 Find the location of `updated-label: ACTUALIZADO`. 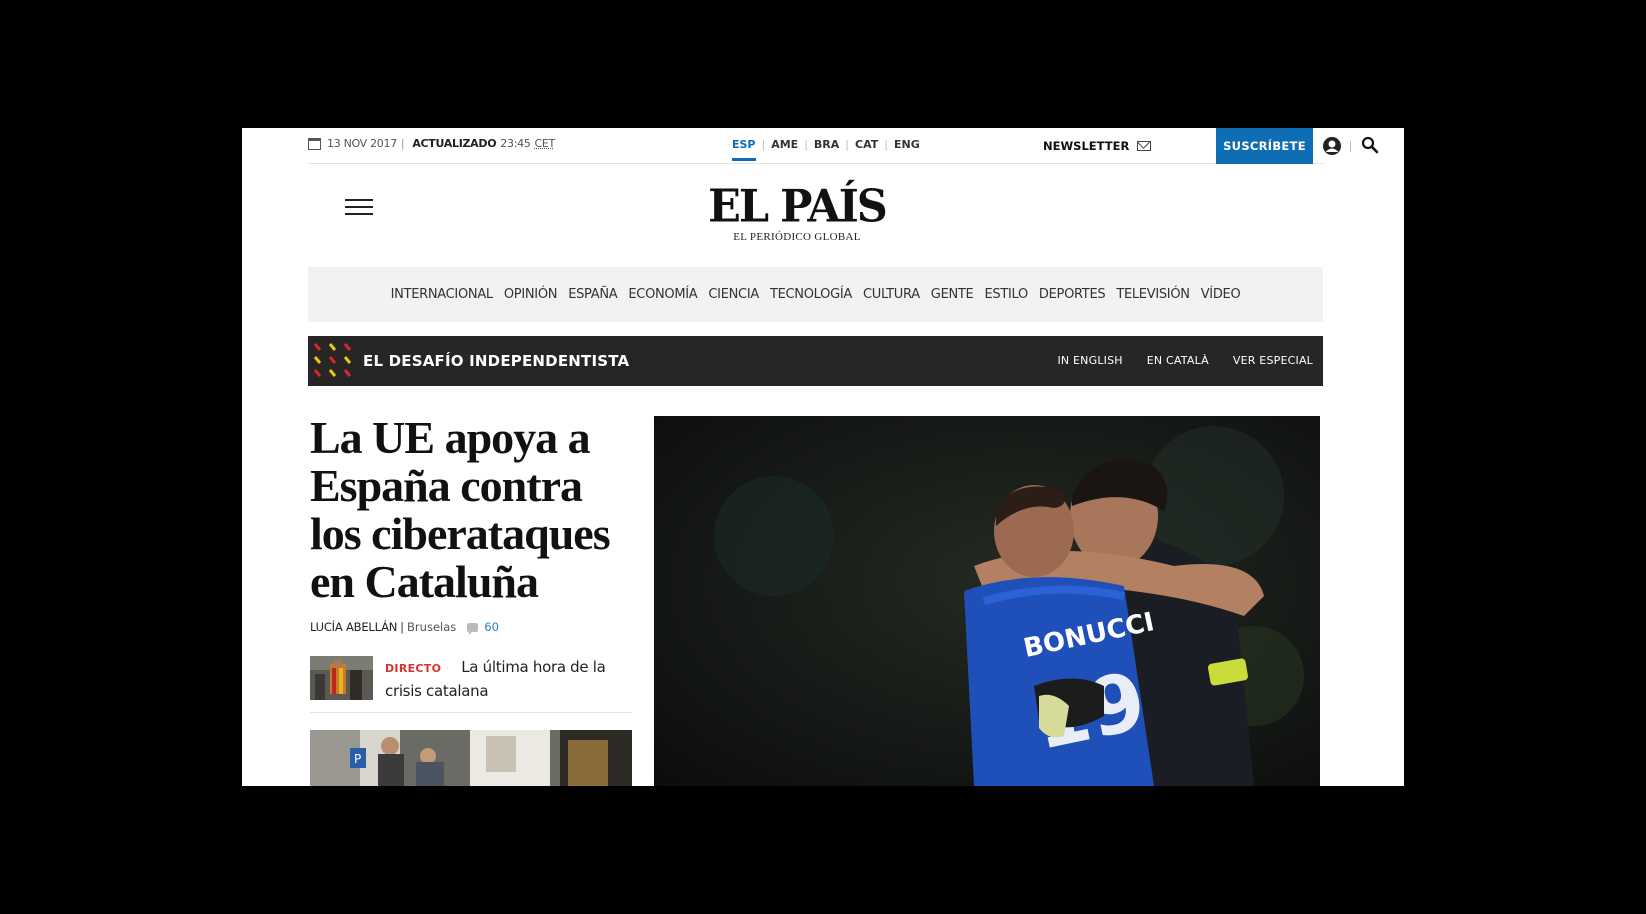

updated-label: ACTUALIZADO is located at coordinates (454, 143).